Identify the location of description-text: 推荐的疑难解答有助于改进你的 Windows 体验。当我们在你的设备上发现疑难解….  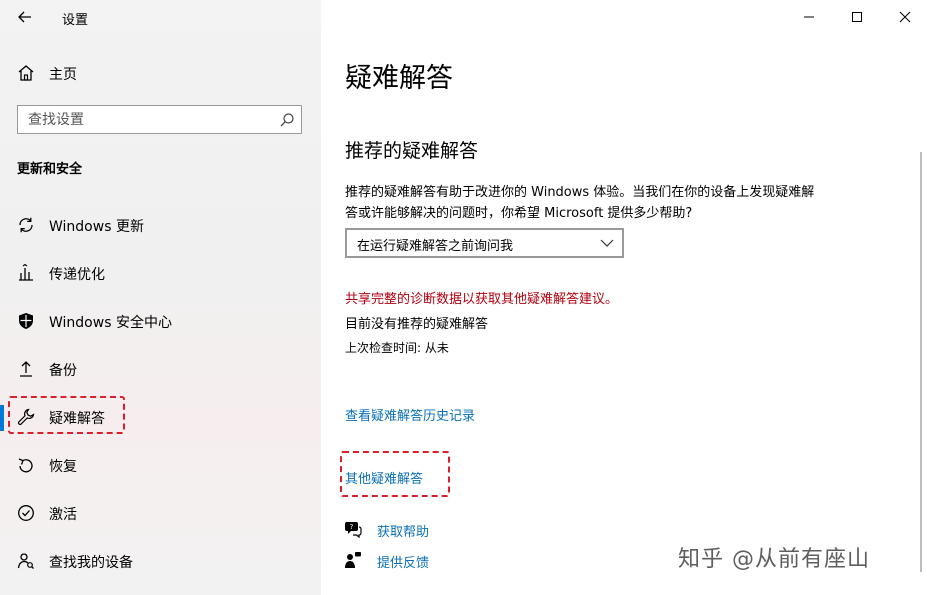
(580, 203).